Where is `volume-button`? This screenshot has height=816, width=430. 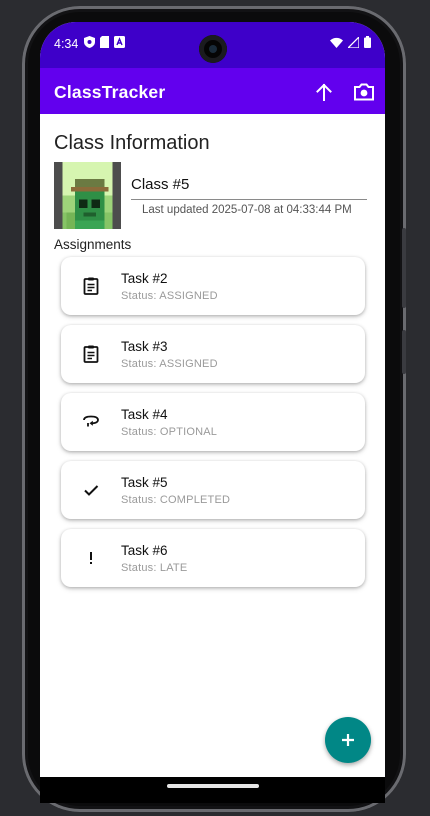 volume-button is located at coordinates (404, 268).